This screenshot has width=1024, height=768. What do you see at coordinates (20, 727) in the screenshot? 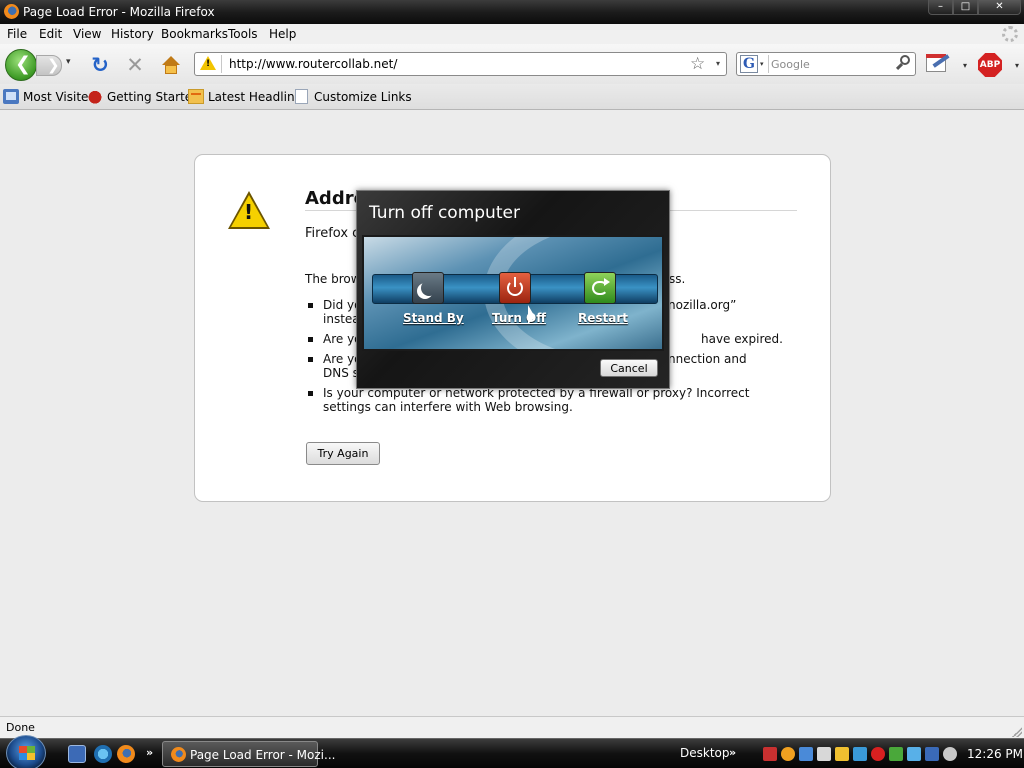
I see `status-text: Done` at bounding box center [20, 727].